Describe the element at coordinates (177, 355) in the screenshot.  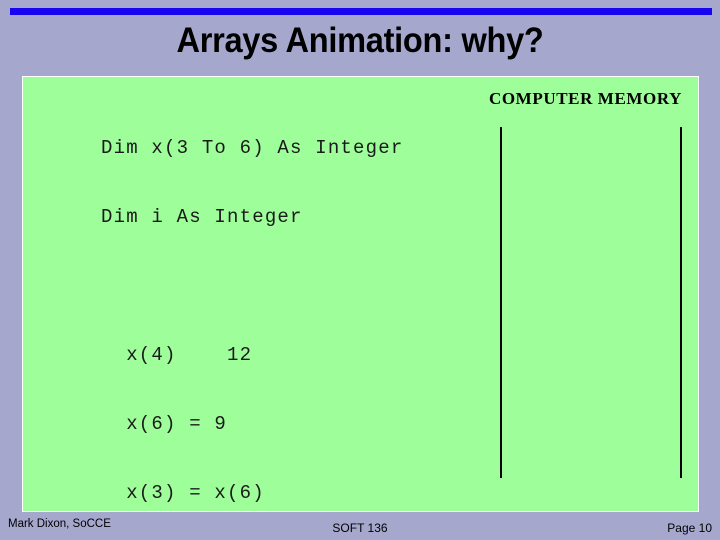
I see `code-line: x(4) 12` at that location.